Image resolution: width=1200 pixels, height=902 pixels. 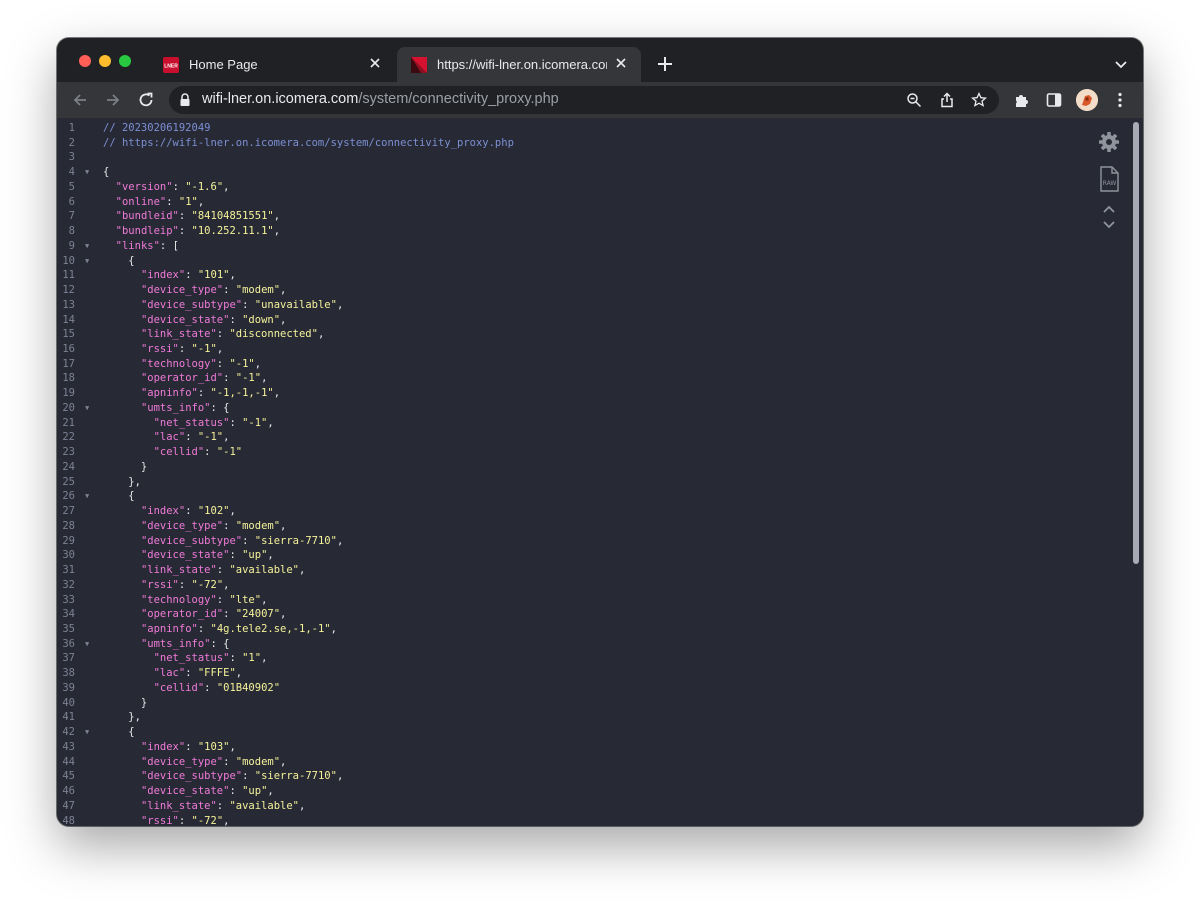 What do you see at coordinates (1054, 100) in the screenshot?
I see `side-panel-icon` at bounding box center [1054, 100].